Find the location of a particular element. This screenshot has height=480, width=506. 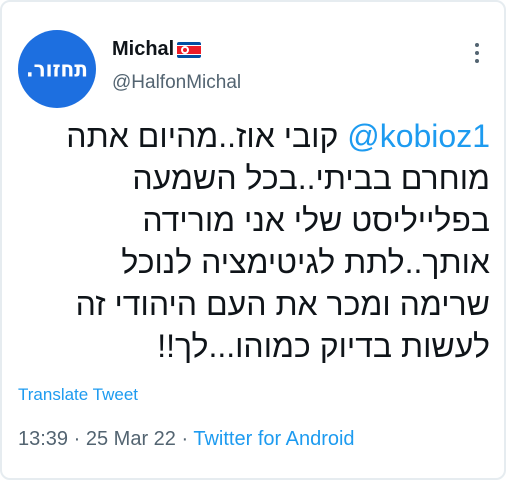

tweet-source-link: Twitter for Android is located at coordinates (273, 439).